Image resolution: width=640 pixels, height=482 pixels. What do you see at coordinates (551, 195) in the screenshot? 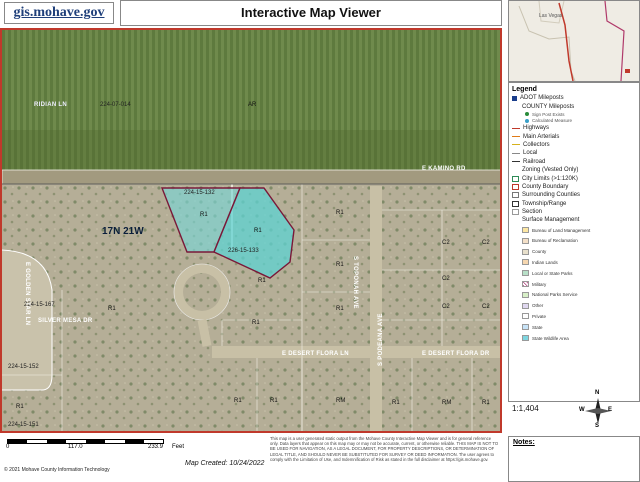
I see `legend-item-label: Surrounding Counties` at bounding box center [551, 195].